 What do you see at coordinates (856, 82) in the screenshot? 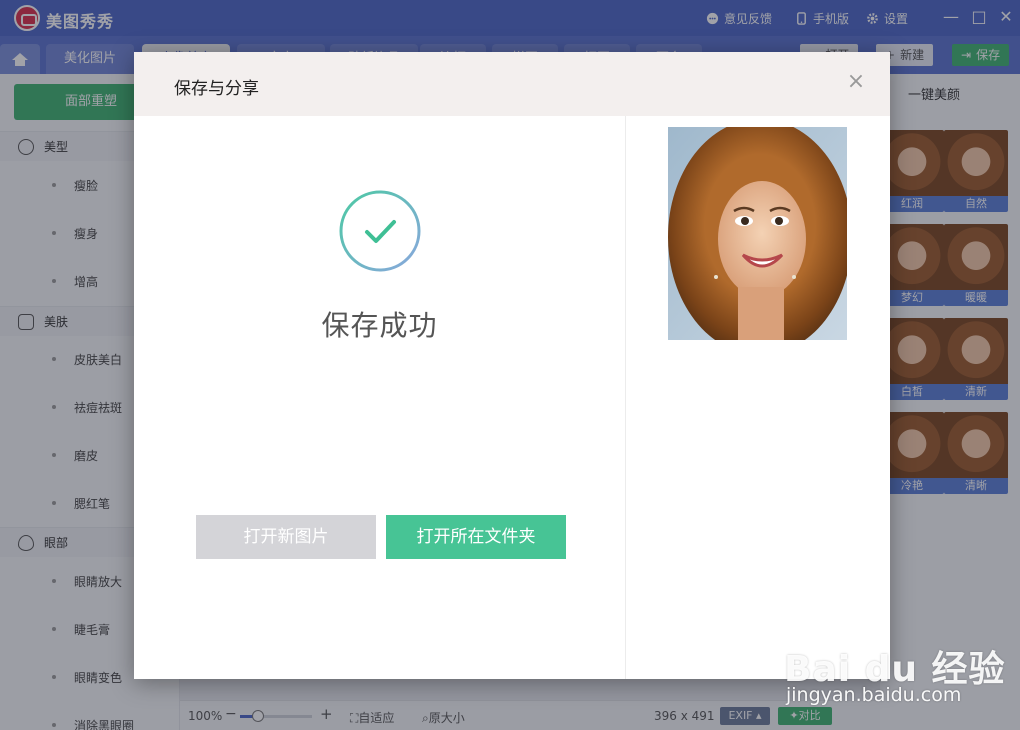
I see `close-icon: ×` at bounding box center [856, 82].